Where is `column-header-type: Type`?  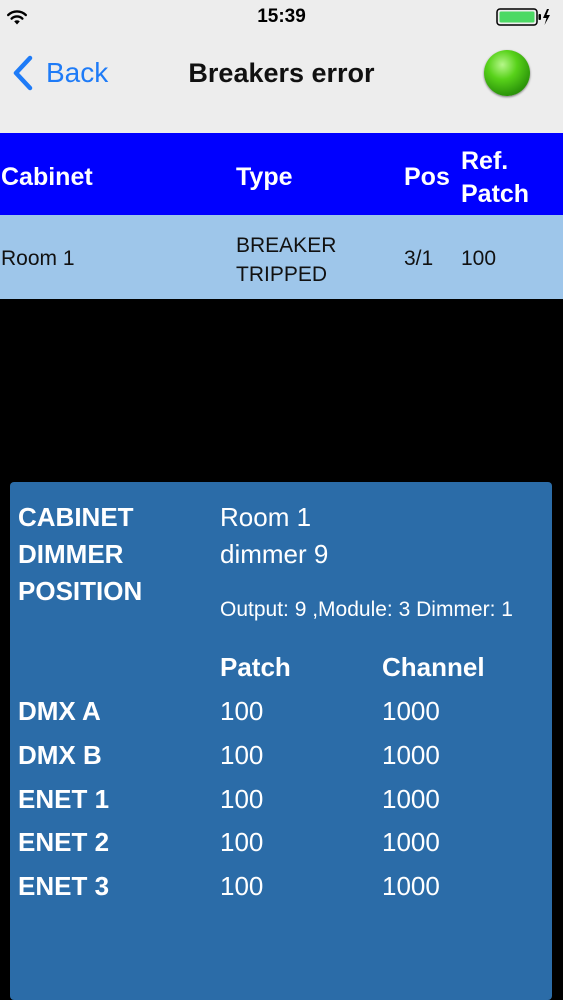 column-header-type: Type is located at coordinates (264, 177).